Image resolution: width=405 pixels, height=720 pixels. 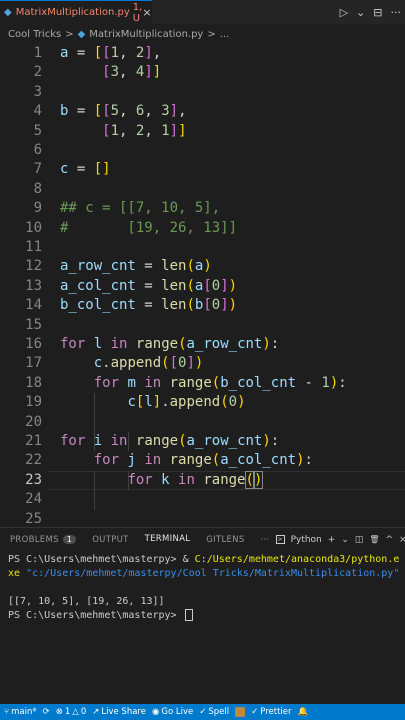 I want to click on sync-icon: ⟳, so click(x=46, y=712).